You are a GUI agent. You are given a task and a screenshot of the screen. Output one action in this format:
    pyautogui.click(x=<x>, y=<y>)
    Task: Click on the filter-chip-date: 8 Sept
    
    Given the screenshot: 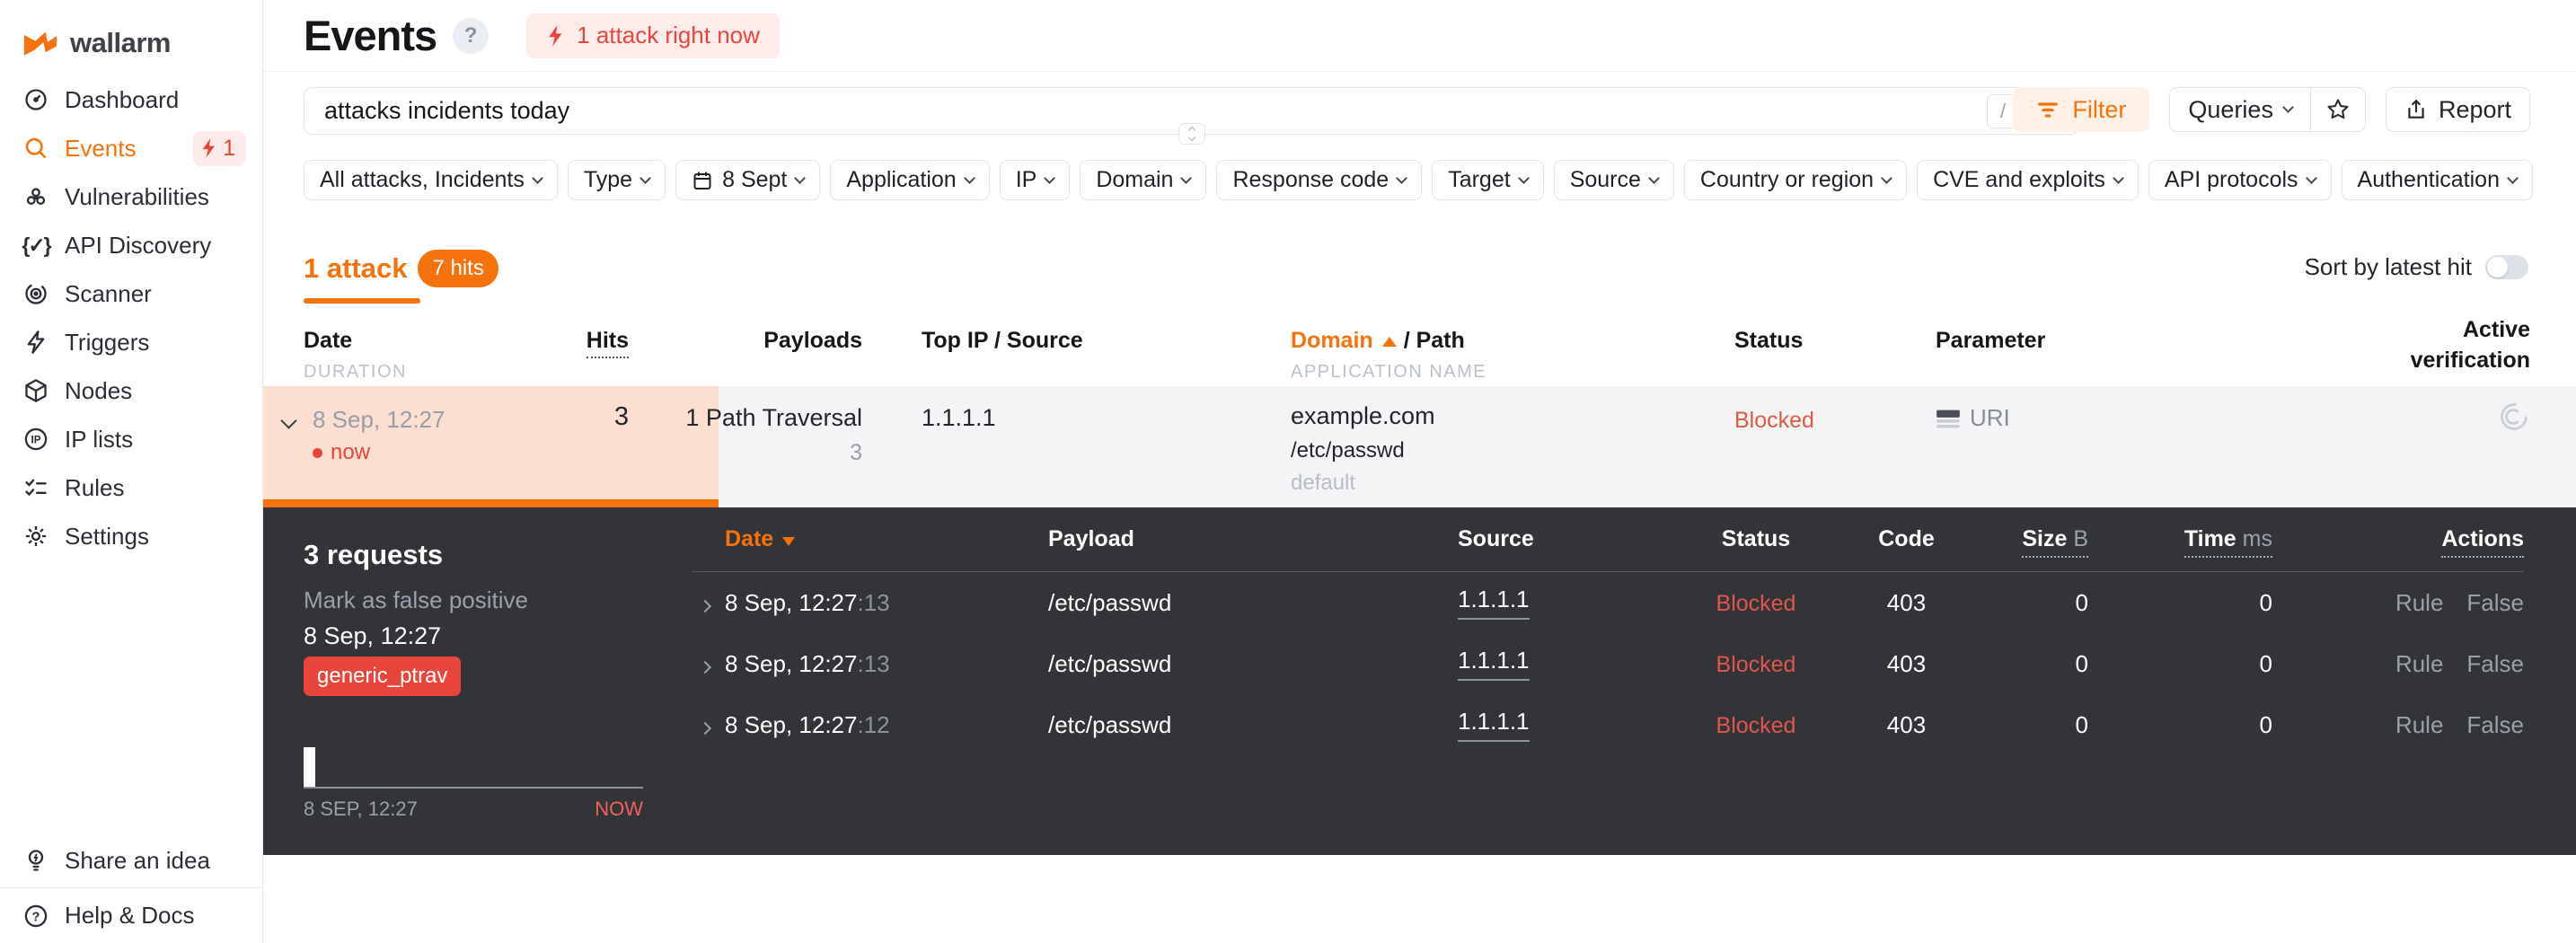 What is the action you would take?
    pyautogui.click(x=748, y=180)
    